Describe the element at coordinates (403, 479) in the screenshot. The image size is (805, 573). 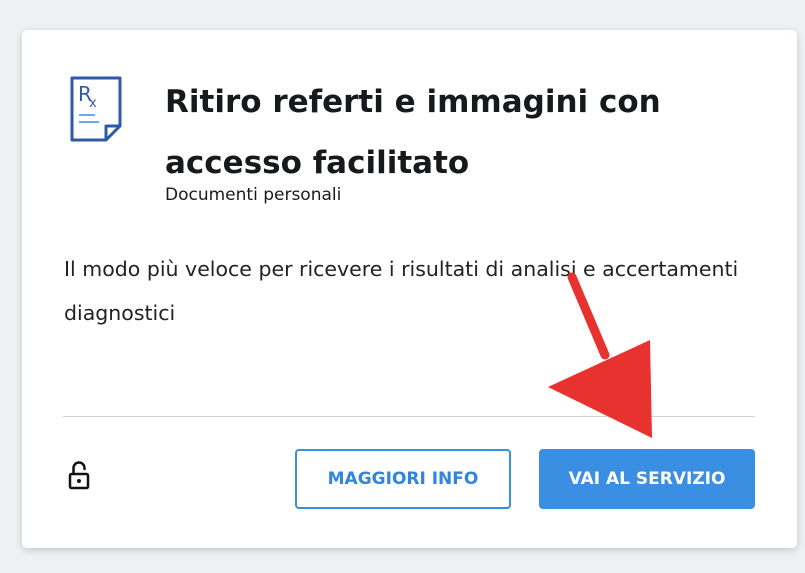
I see `more-info-button: MAGGIORI INFO` at that location.